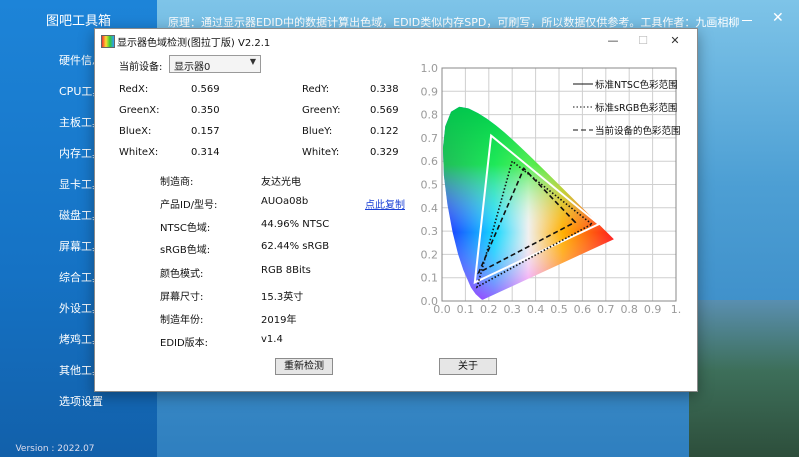  Describe the element at coordinates (636, 85) in the screenshot. I see `legend-label-0: 标准NTSC色彩范围` at that location.